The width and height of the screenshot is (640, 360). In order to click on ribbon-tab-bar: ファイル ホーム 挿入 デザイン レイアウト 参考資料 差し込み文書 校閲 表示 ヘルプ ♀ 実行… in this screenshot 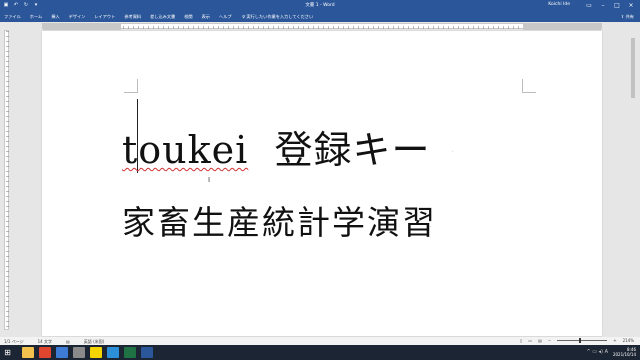, I will do `click(320, 16)`.